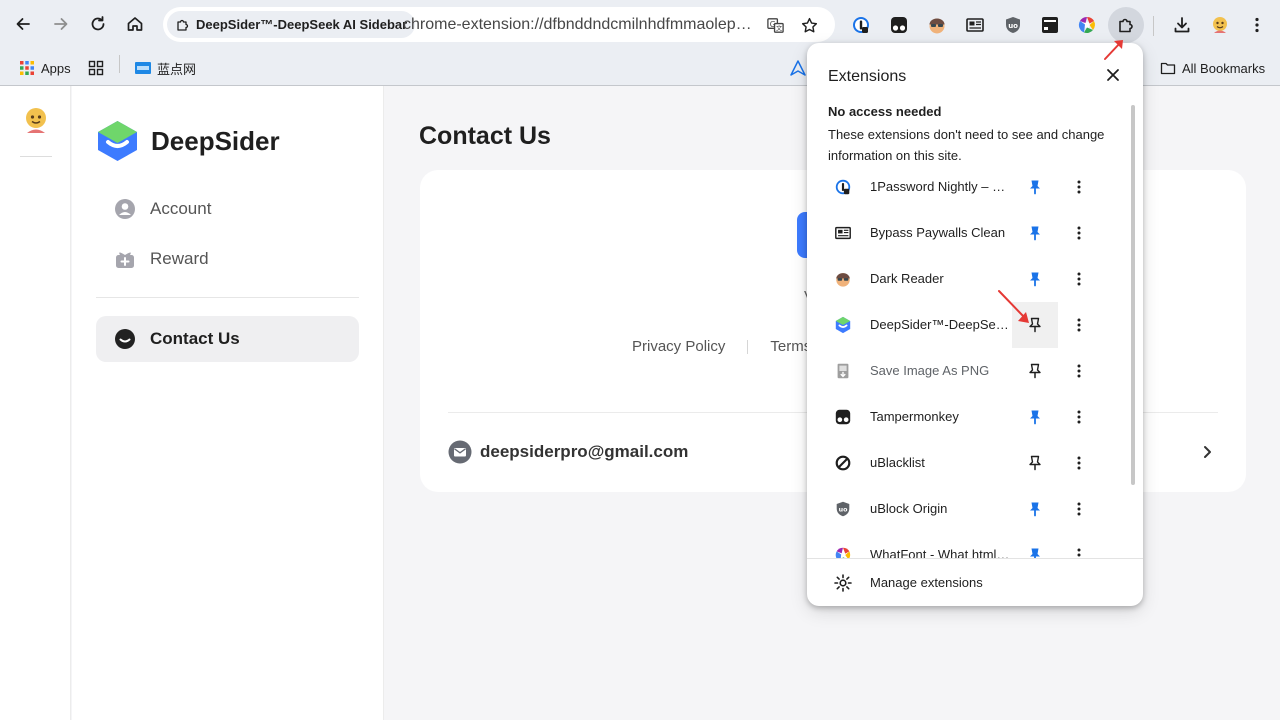  Describe the element at coordinates (1208, 452) in the screenshot. I see `chevron-right-icon` at that location.